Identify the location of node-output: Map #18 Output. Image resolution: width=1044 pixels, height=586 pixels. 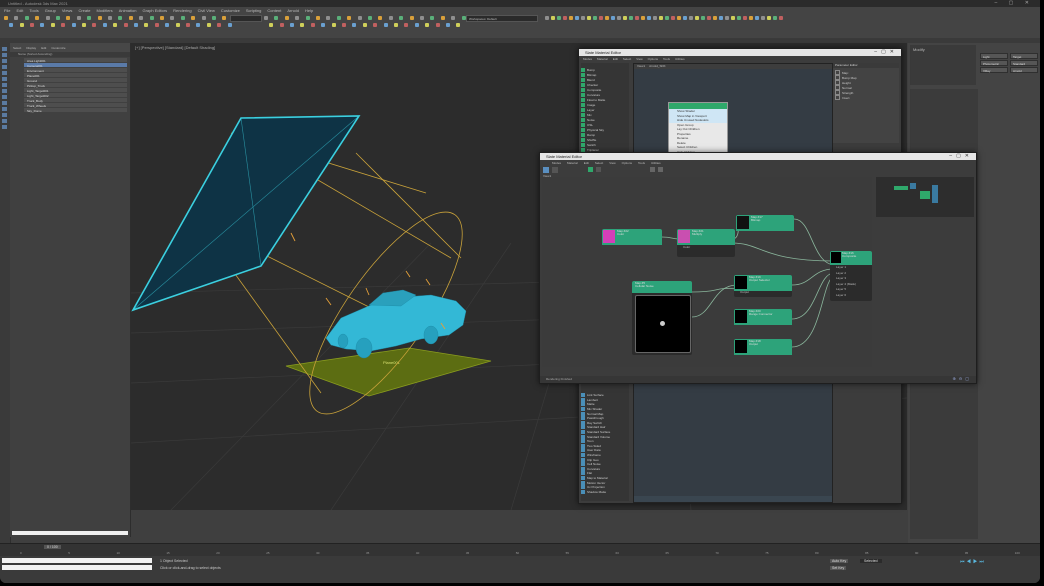
(763, 347).